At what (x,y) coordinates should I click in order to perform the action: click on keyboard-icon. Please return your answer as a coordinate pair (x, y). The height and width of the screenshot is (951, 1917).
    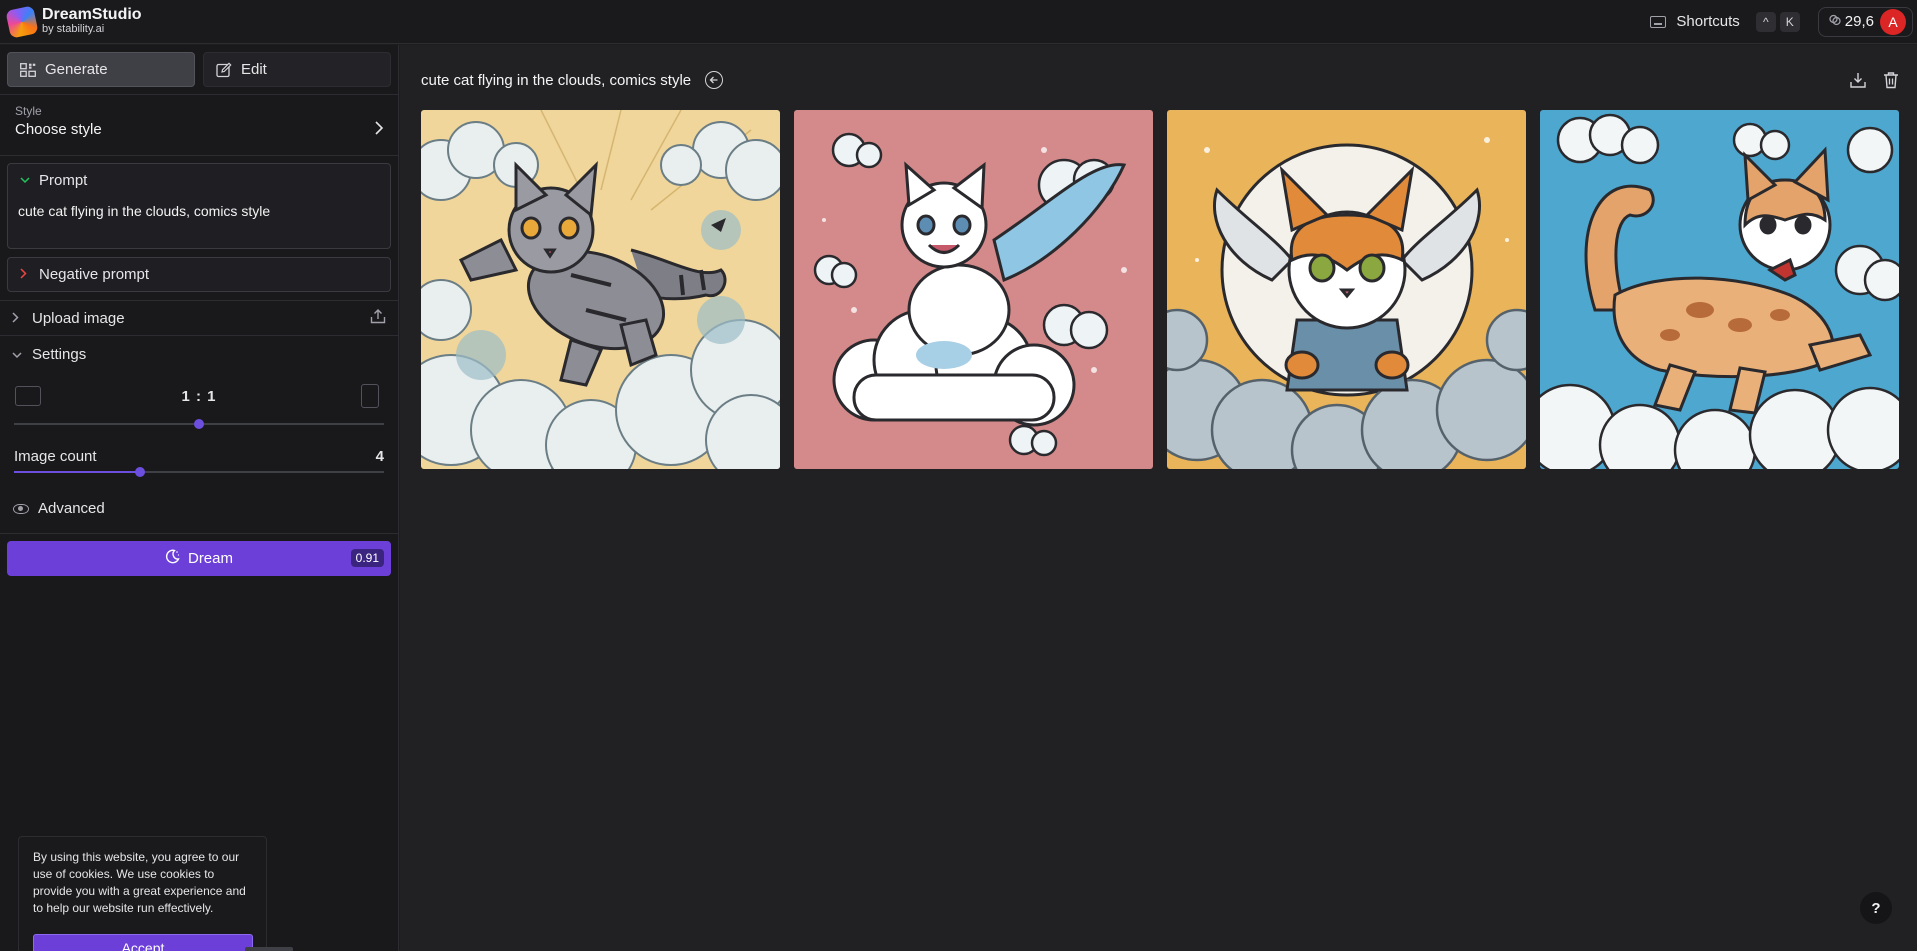
    Looking at the image, I should click on (1658, 21).